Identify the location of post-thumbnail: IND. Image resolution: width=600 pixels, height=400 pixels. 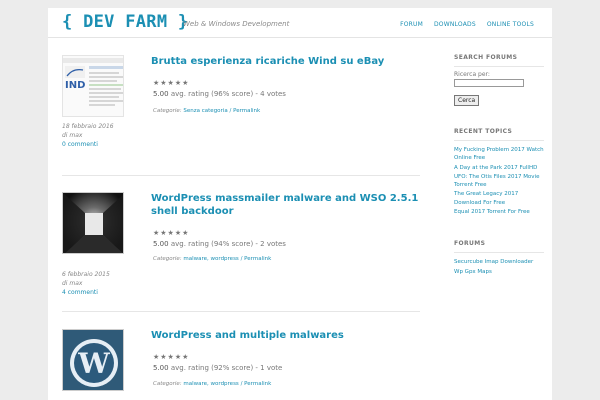
(93, 86).